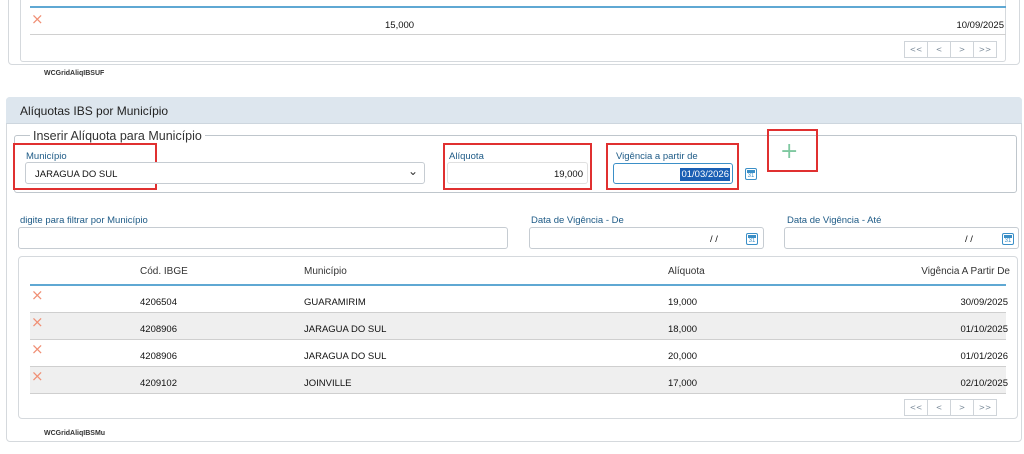  What do you see at coordinates (75, 433) in the screenshot?
I see `municipio-grid-name: WCGridAliqIBSMu` at bounding box center [75, 433].